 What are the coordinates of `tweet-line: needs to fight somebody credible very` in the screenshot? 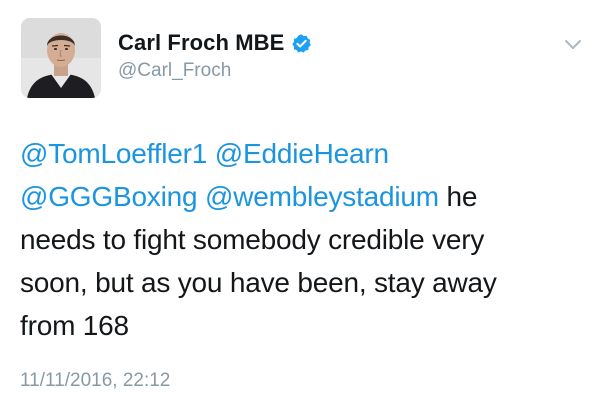 It's located at (252, 239).